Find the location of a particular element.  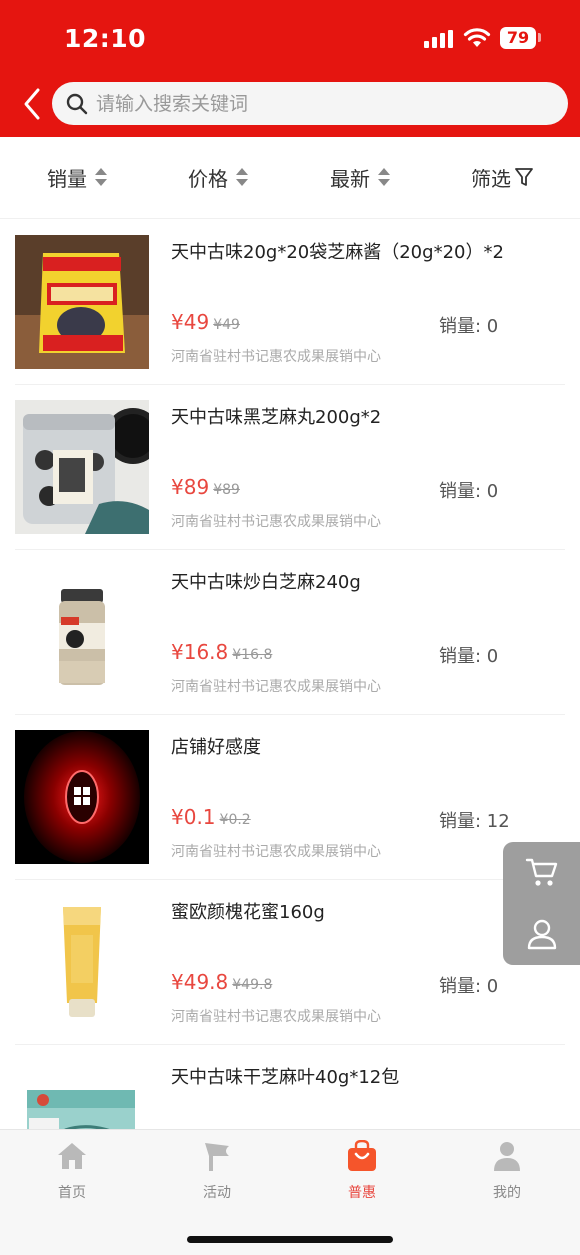

cart-icon is located at coordinates (541, 872).